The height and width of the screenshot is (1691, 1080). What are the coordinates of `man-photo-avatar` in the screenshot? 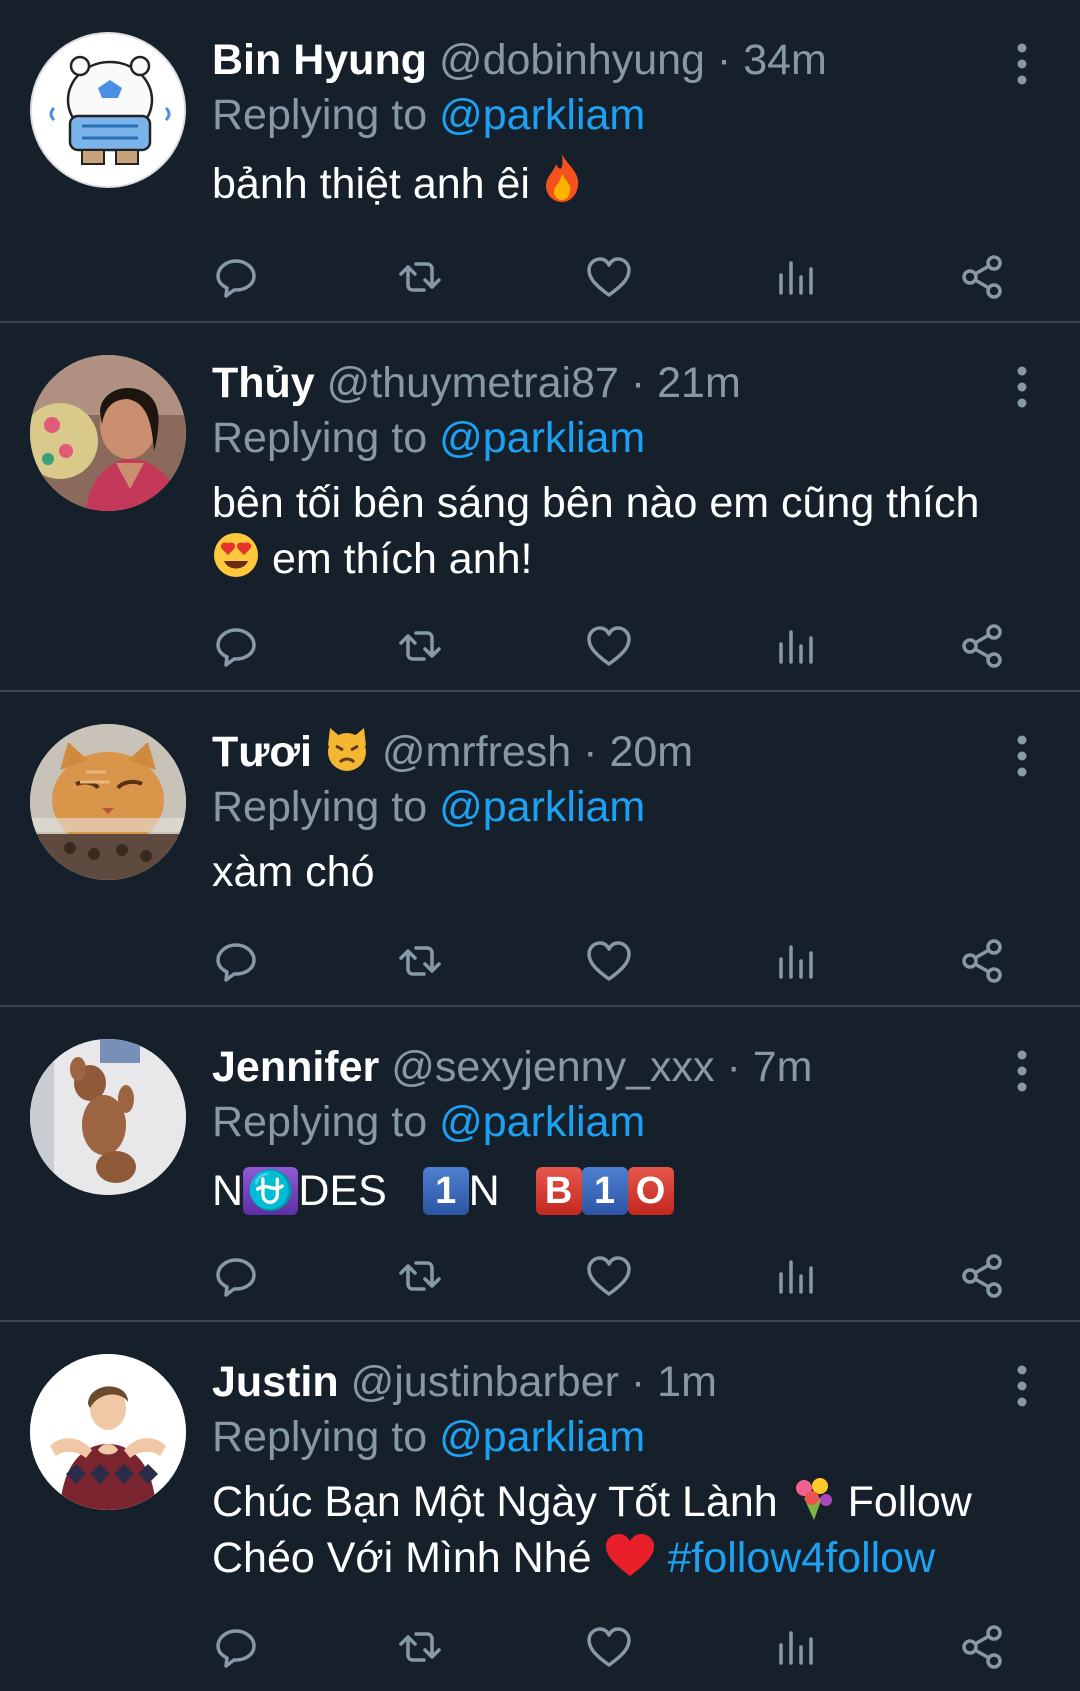 It's located at (108, 1432).